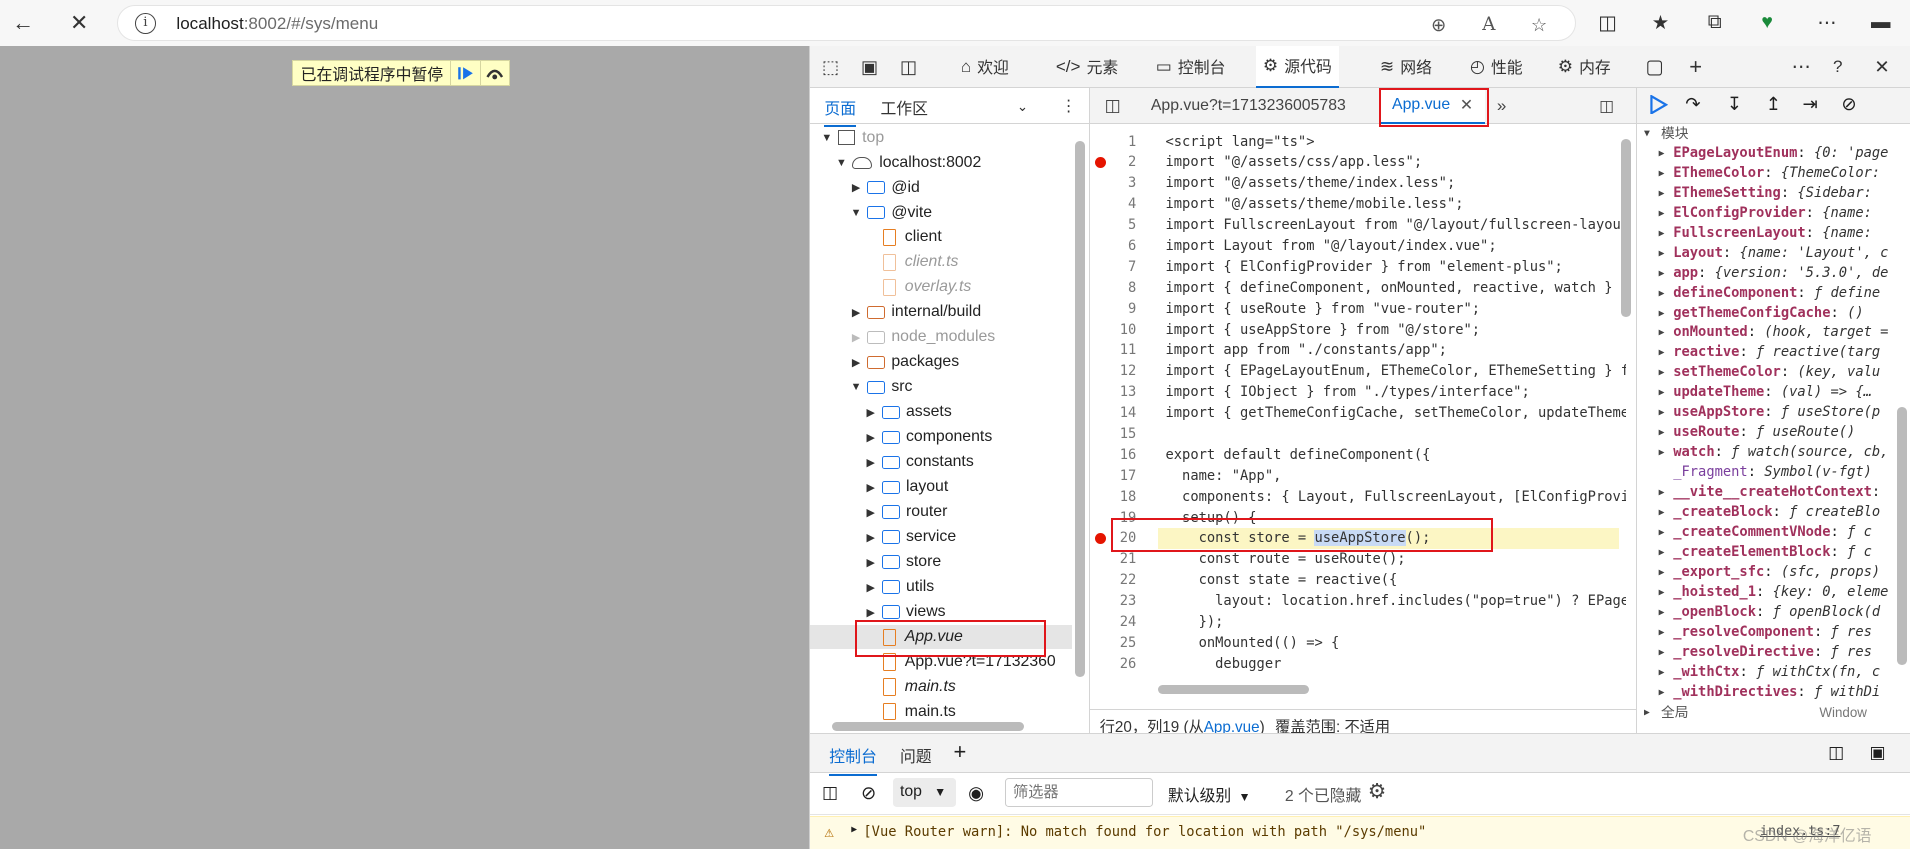 This screenshot has height=849, width=1910. I want to click on info-icon: i, so click(145, 23).